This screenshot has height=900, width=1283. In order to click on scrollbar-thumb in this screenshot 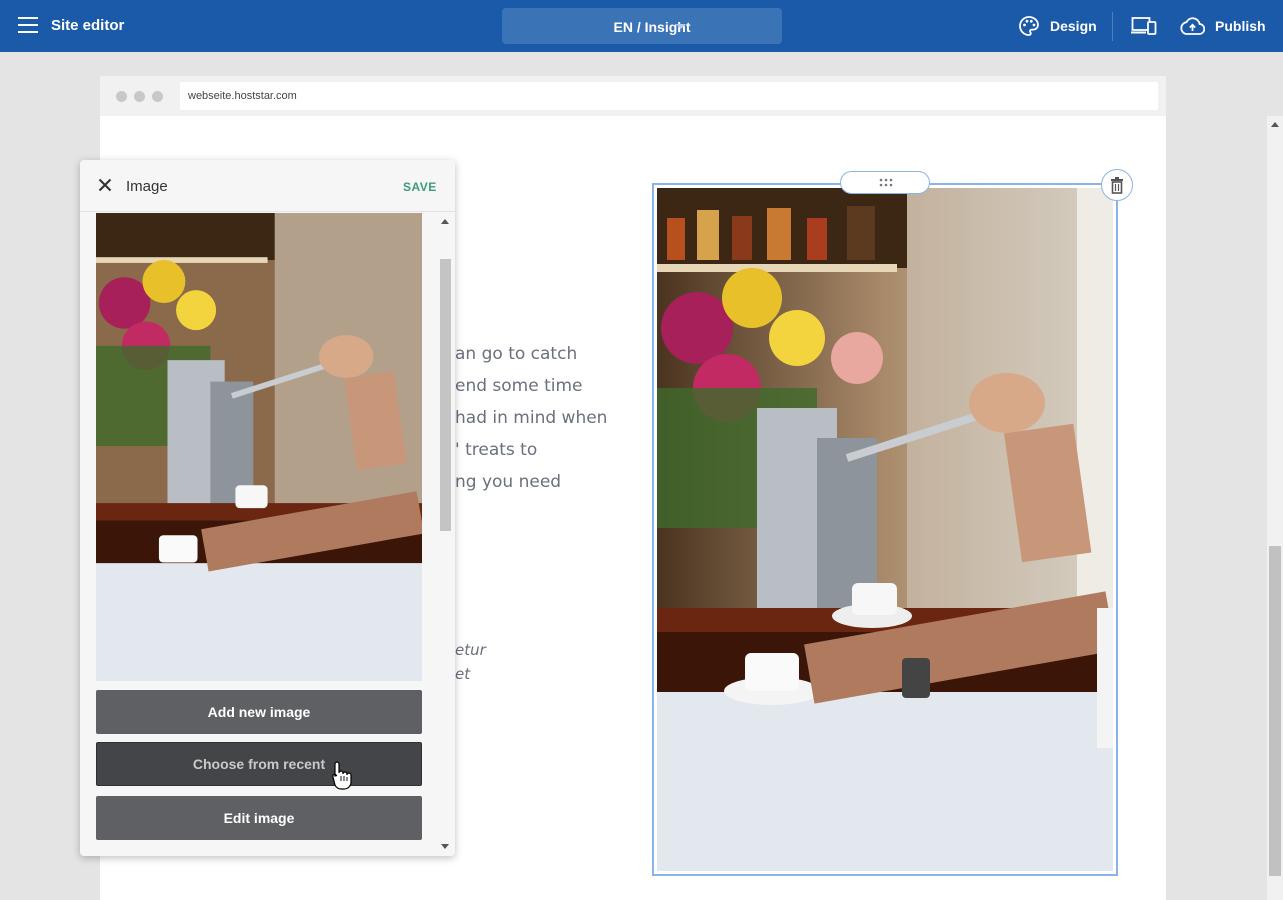, I will do `click(1275, 711)`.